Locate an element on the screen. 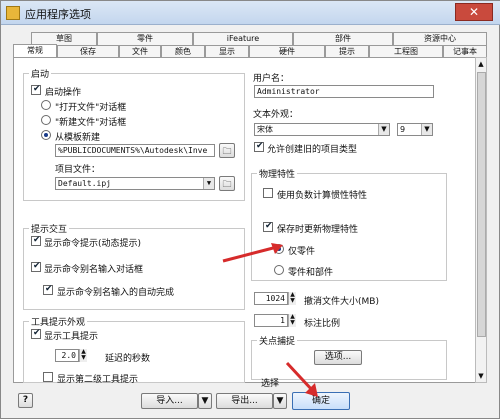  browse-project-button: 🗀 is located at coordinates (227, 183).